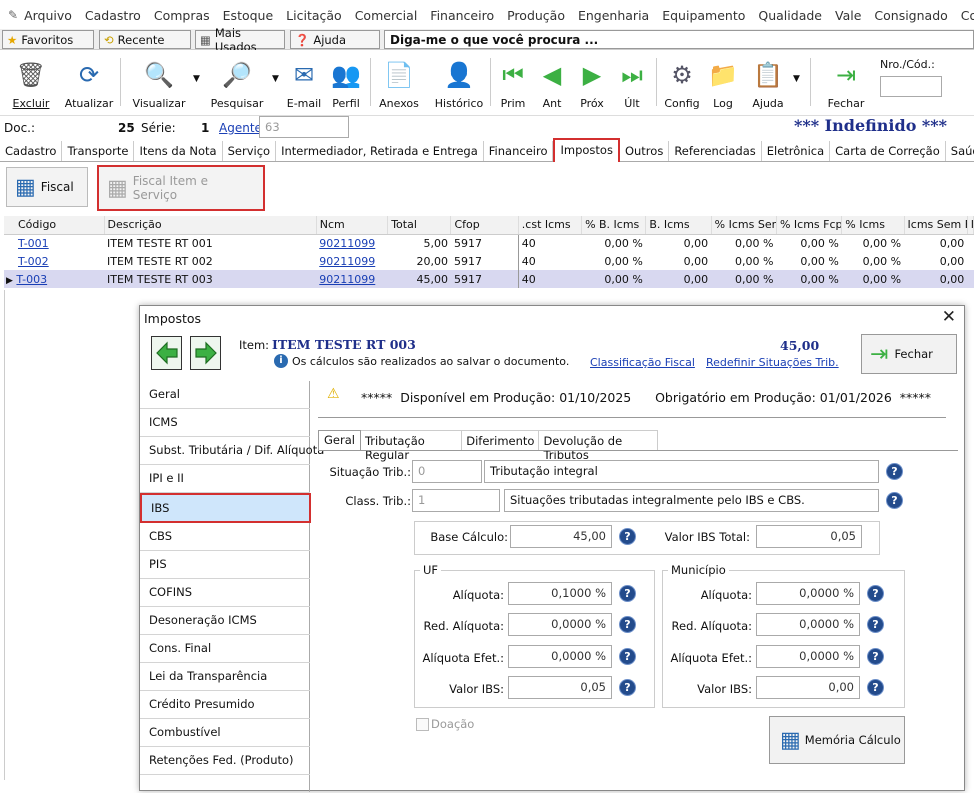  What do you see at coordinates (178, 151) in the screenshot?
I see `tab-itens-da-nota: Itens da Nota` at bounding box center [178, 151].